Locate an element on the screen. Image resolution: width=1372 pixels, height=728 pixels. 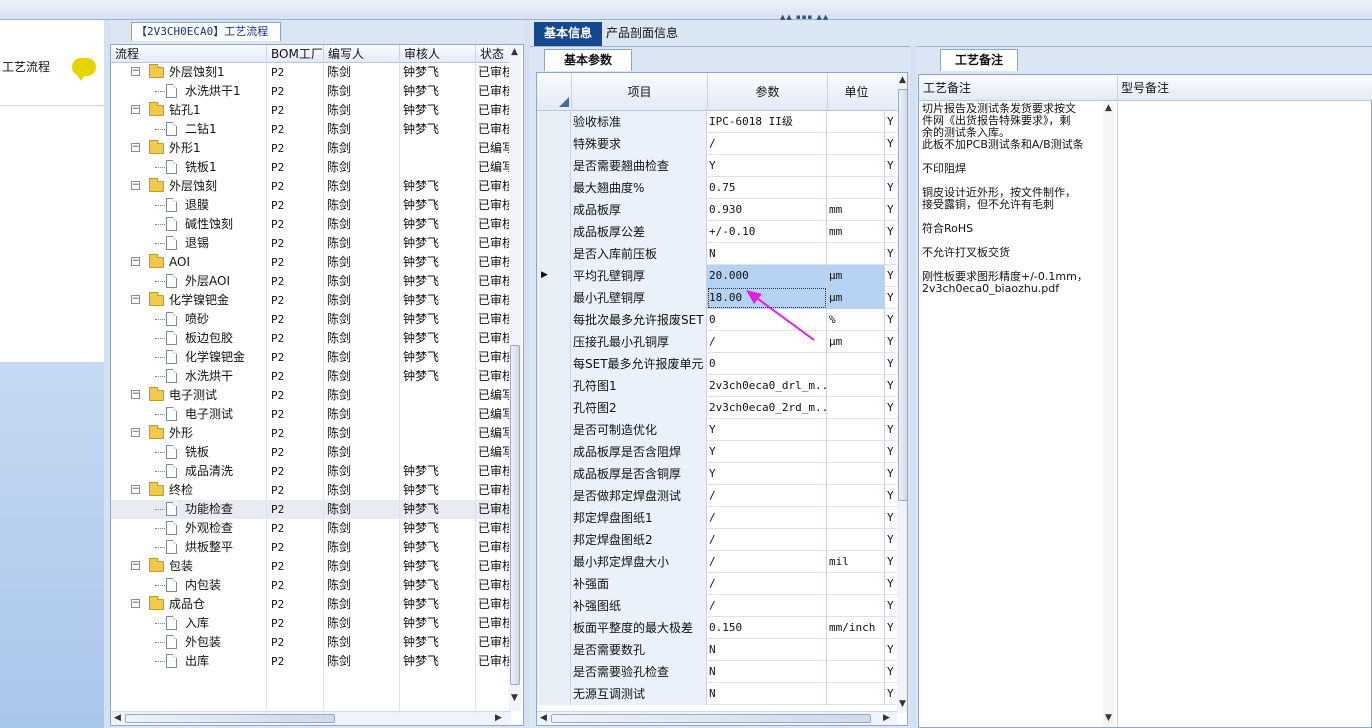
tree-row: 内包装 P2 陈剑 钟梦飞 已审核 is located at coordinates (311, 585).